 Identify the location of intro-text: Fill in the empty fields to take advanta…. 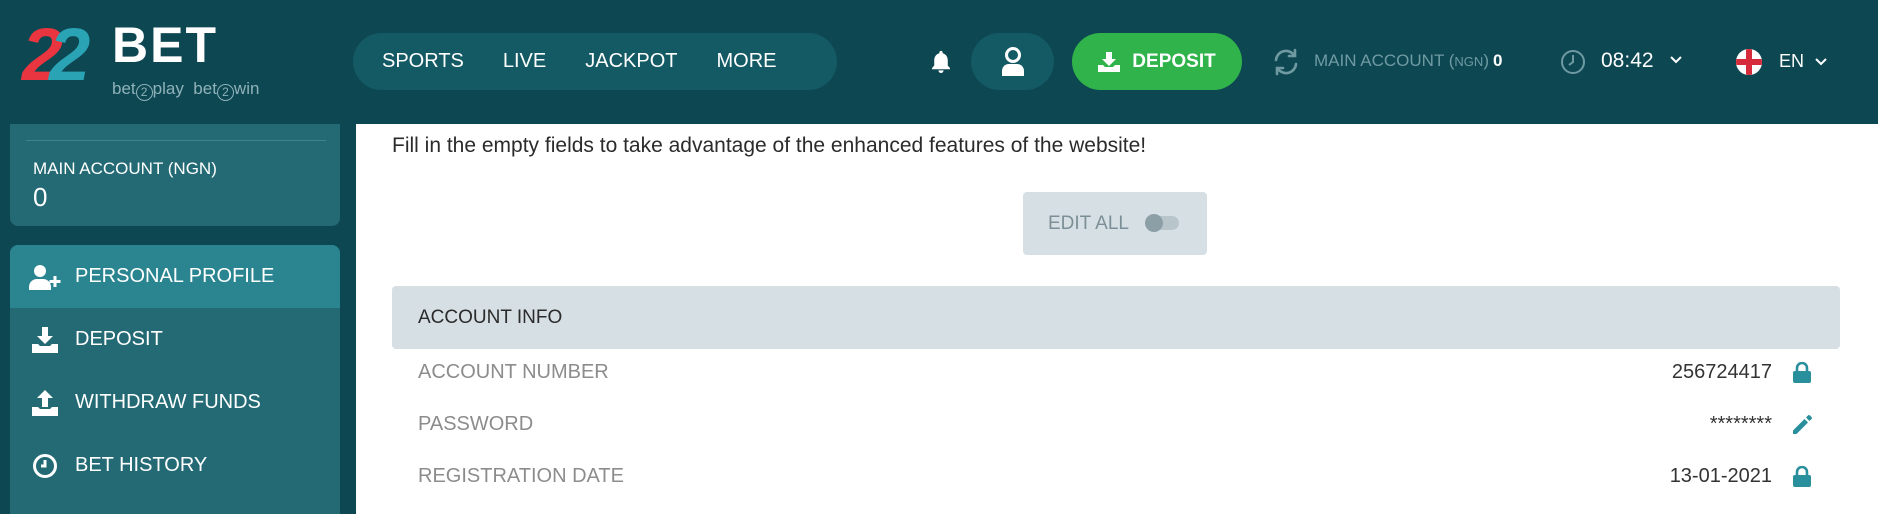
(769, 145).